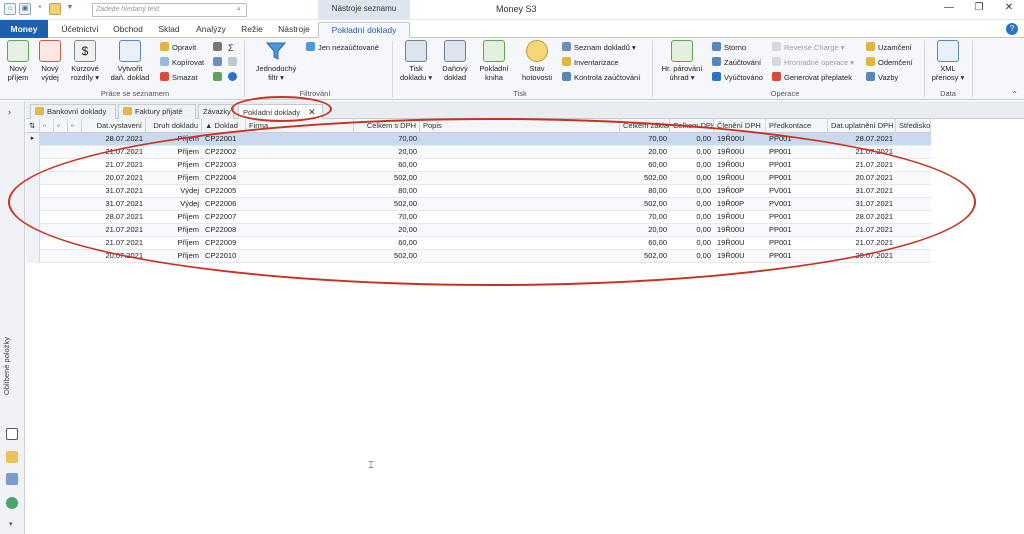 The width and height of the screenshot is (1024, 534). What do you see at coordinates (913, 126) in the screenshot?
I see `col-stredisko: Středisko` at bounding box center [913, 126].